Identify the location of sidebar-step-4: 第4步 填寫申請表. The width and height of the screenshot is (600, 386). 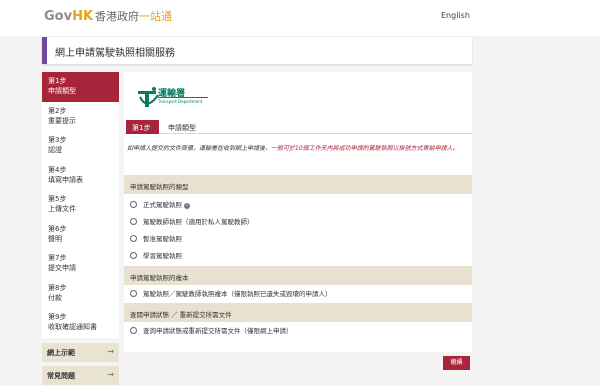
(80, 176).